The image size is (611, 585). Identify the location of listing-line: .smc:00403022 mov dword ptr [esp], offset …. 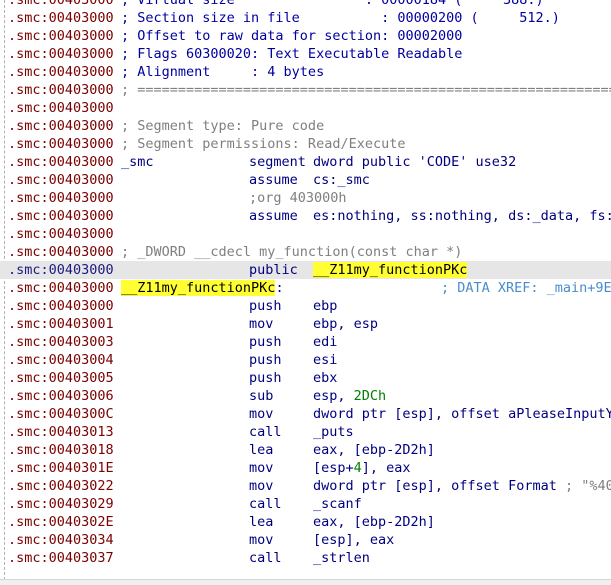
(305, 486).